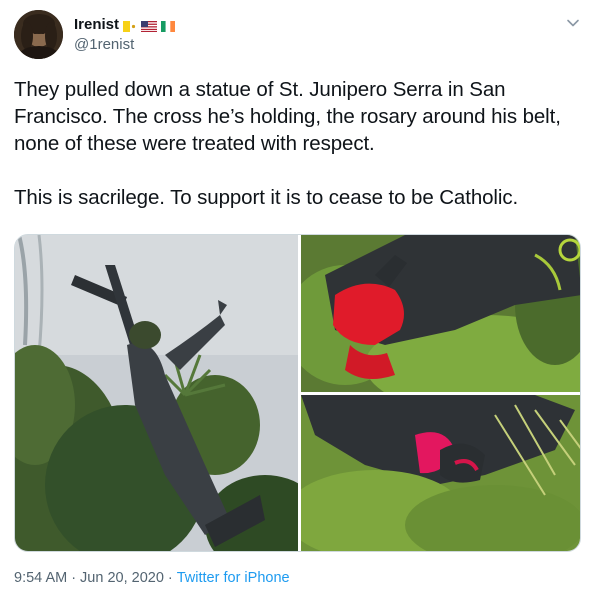 Image resolution: width=594 pixels, height=599 pixels. What do you see at coordinates (233, 578) in the screenshot?
I see `tweet-source-link: Twitter for iPhone` at bounding box center [233, 578].